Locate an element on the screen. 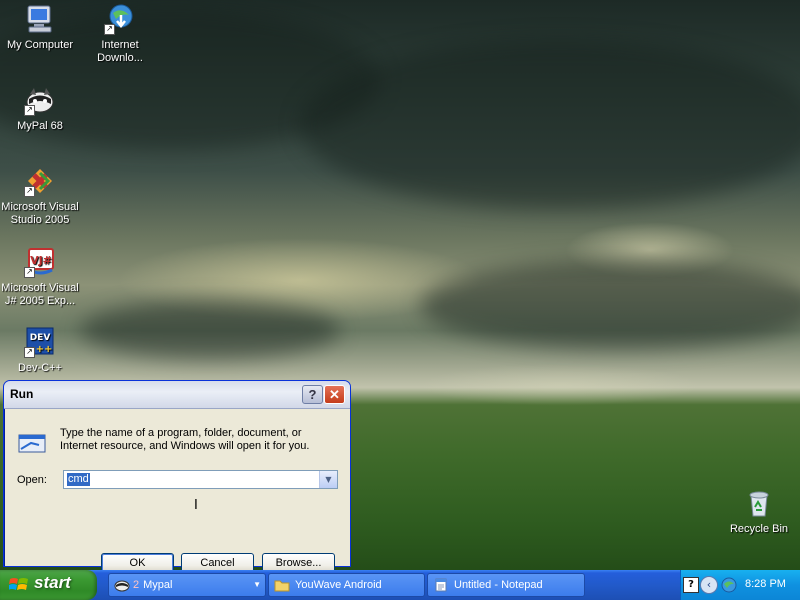 This screenshot has width=800, height=600. text-cursor-icon: I is located at coordinates (196, 505).